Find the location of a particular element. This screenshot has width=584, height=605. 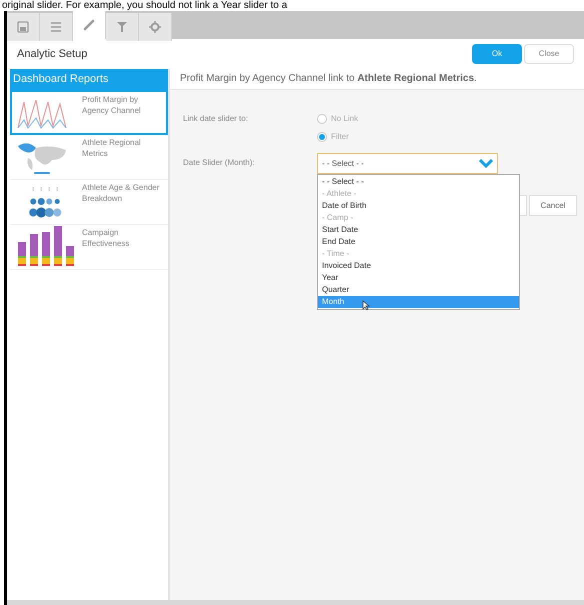

report-item: Athlete Age & Gender Breakdown is located at coordinates (89, 202).